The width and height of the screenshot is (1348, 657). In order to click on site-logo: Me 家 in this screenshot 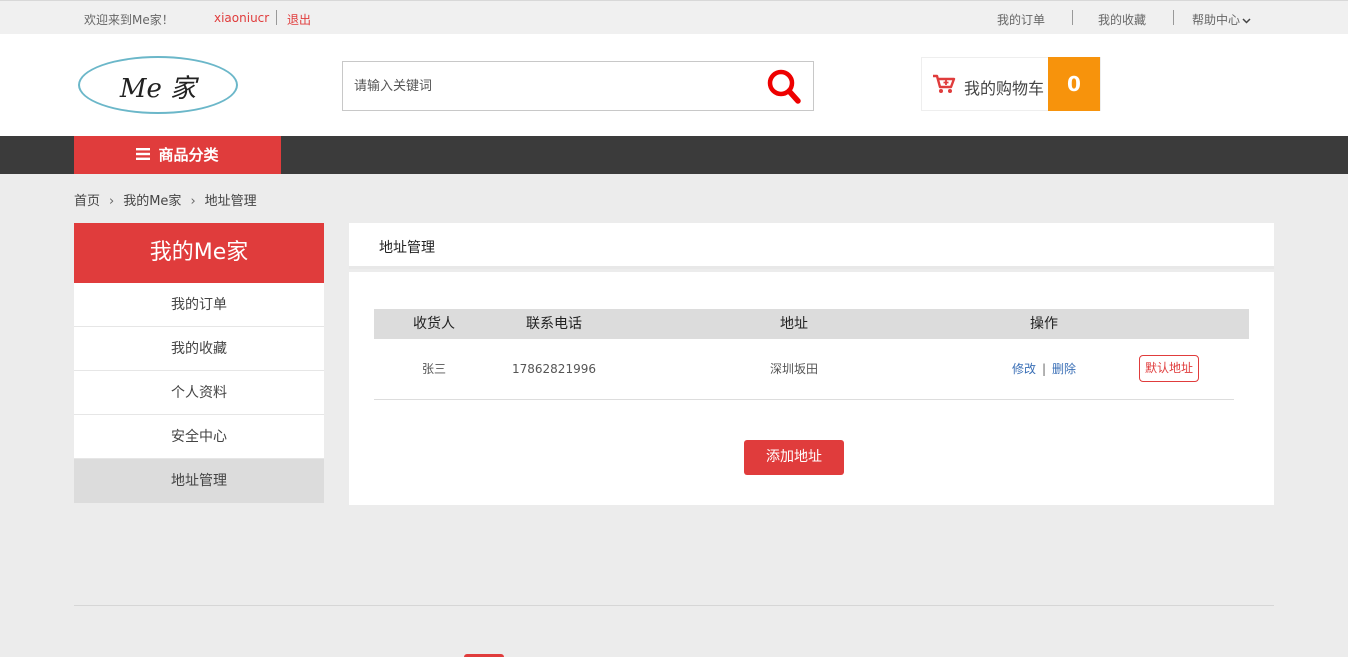, I will do `click(158, 85)`.